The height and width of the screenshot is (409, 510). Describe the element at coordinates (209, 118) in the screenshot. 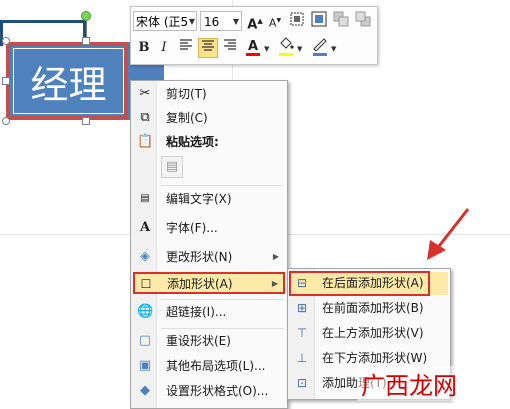

I see `menu-item-copy: ⧉ 复制(C)` at that location.